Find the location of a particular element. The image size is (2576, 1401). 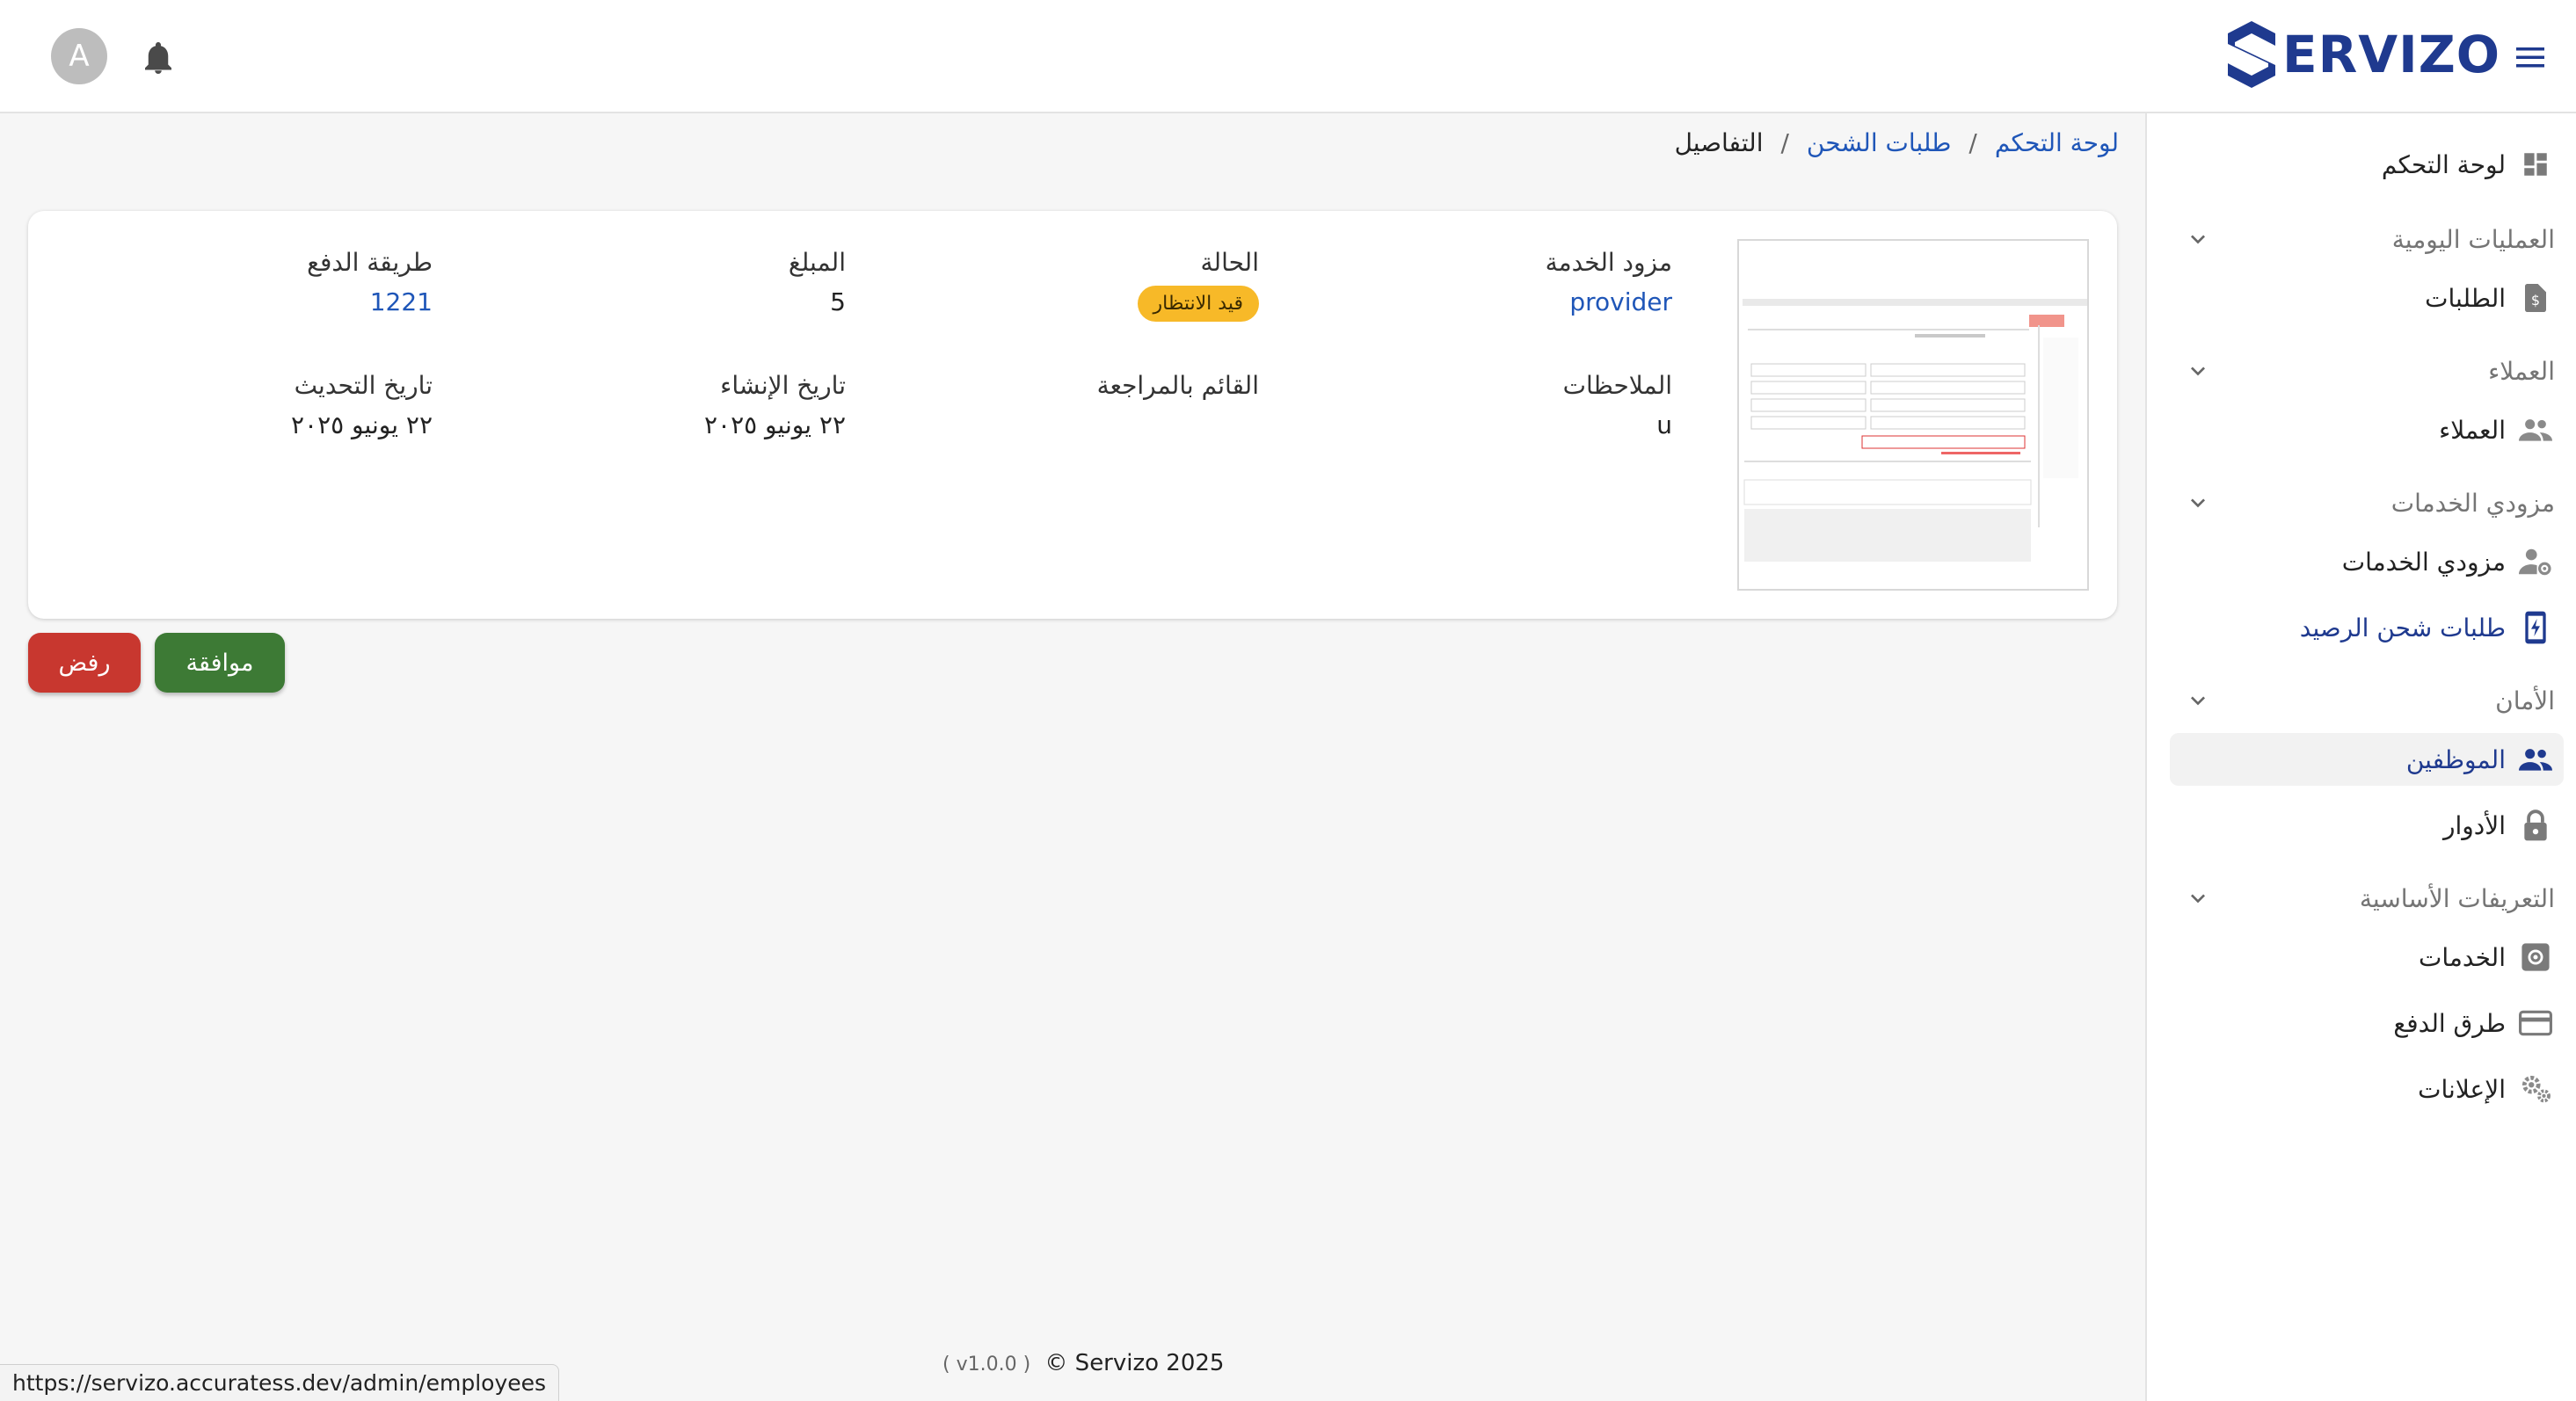

receipt-dollar-icon: $ is located at coordinates (2535, 298).